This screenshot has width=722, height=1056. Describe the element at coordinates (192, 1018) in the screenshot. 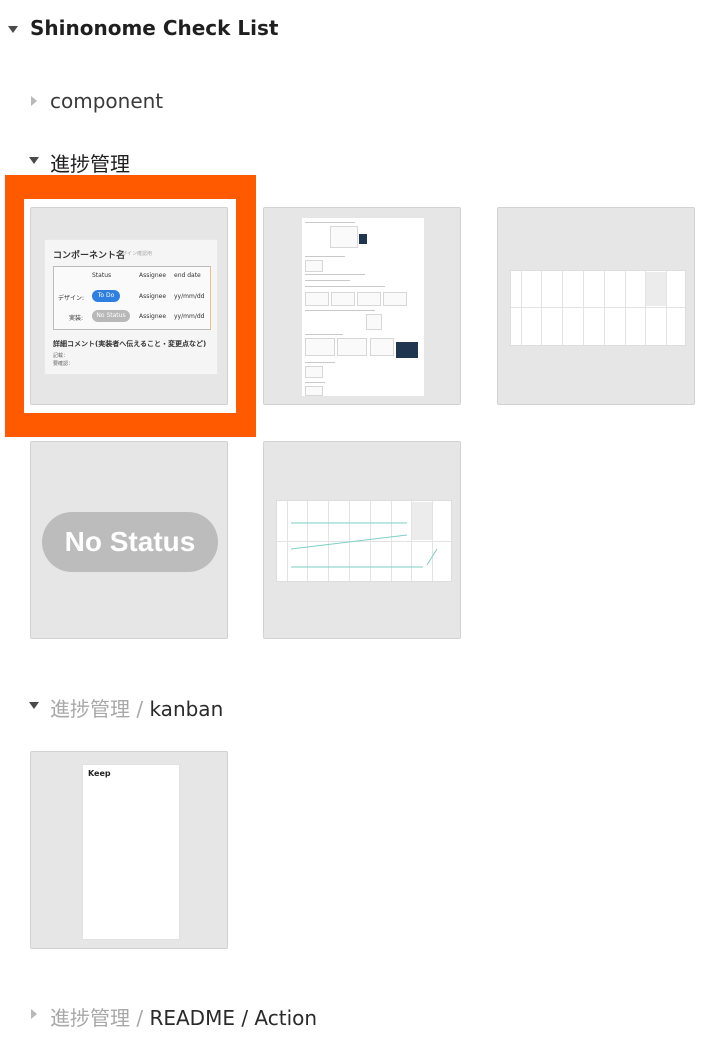

I see `breadcrumb-mid: README` at that location.